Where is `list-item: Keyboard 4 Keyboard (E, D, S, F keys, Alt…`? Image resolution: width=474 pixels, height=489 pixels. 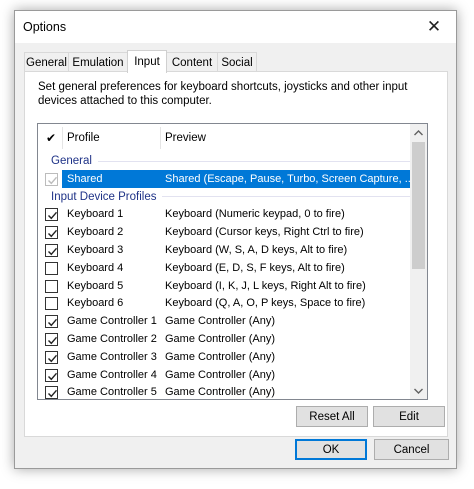
list-item: Keyboard 4 Keyboard (E, D, S, F keys, Alt… is located at coordinates (225, 268).